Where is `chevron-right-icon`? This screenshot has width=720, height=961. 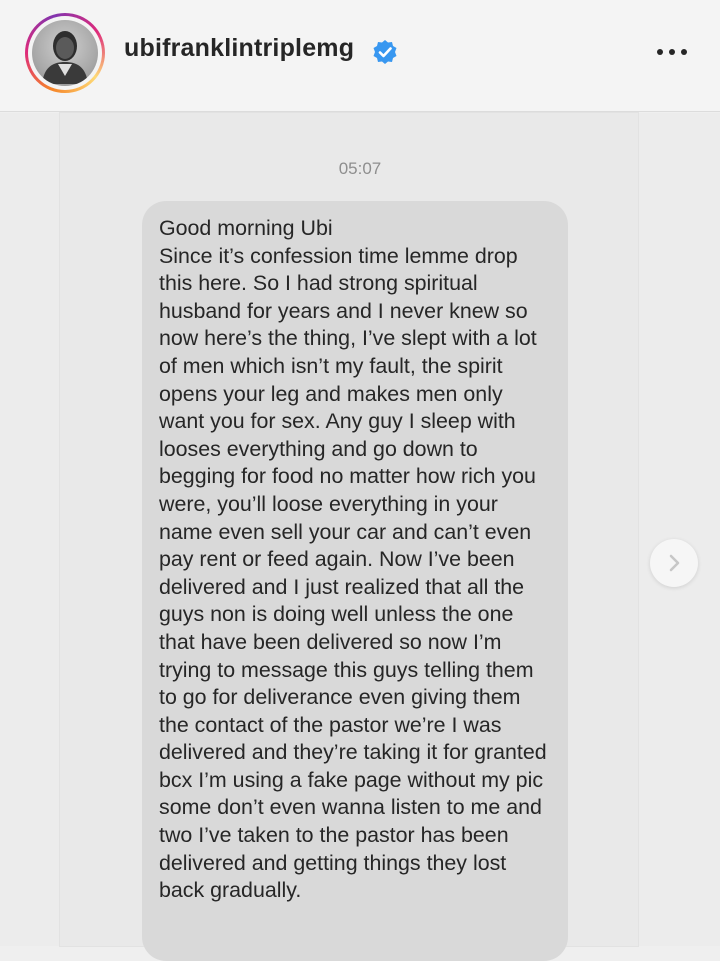 chevron-right-icon is located at coordinates (674, 563).